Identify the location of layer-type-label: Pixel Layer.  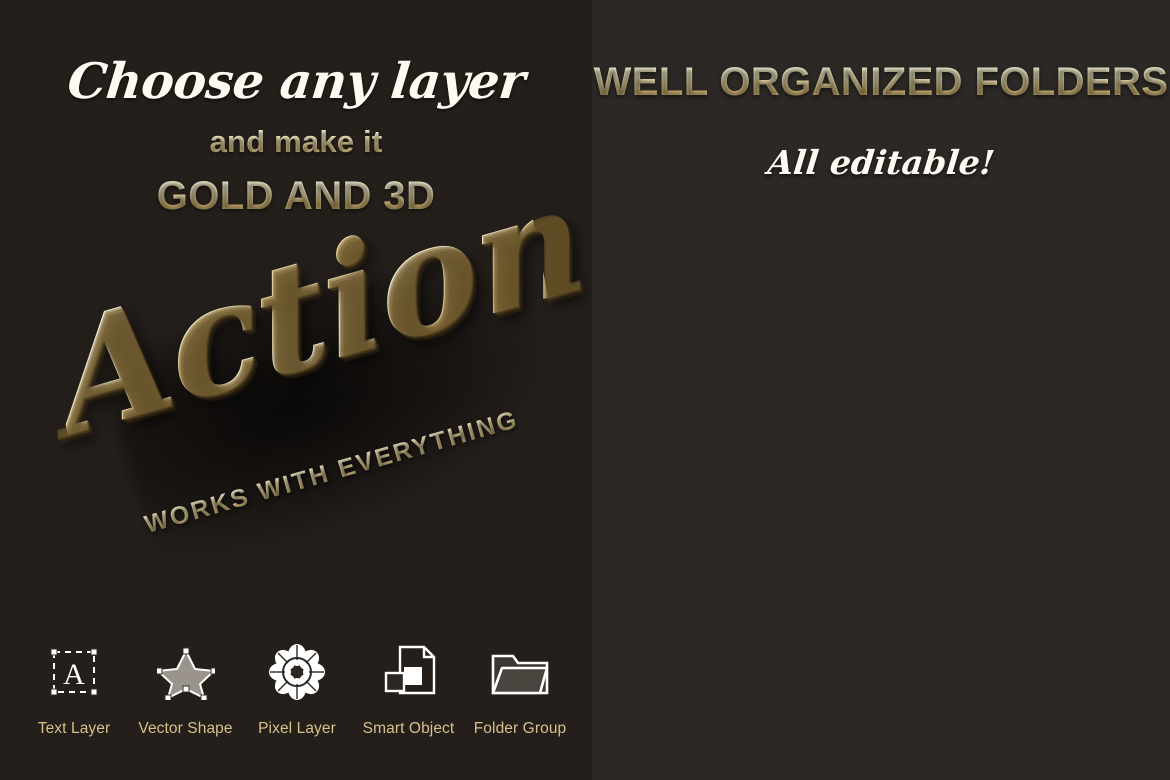
(297, 728).